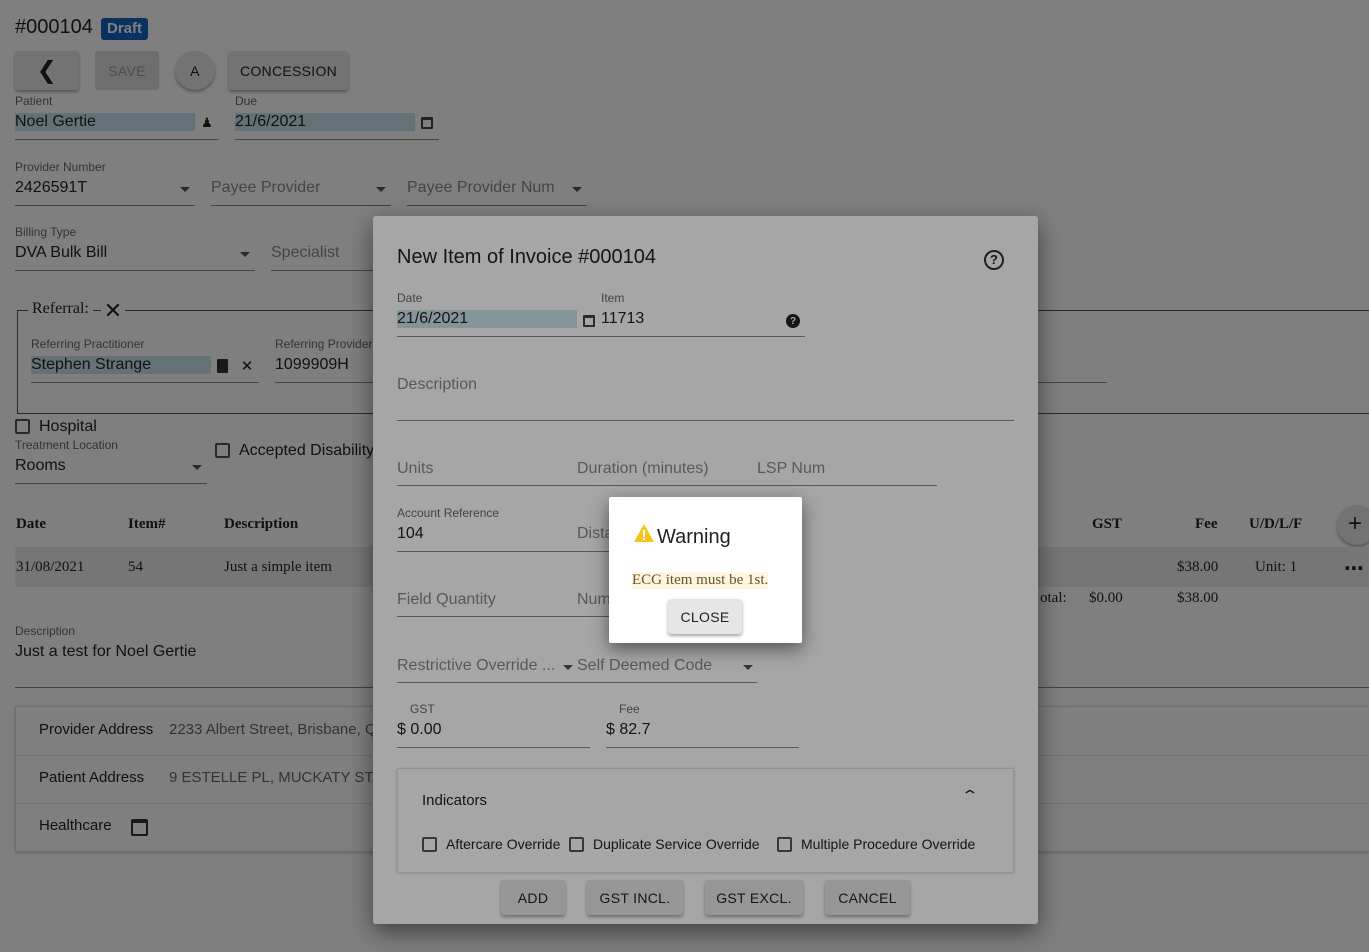  What do you see at coordinates (705, 616) in the screenshot?
I see `close-button: CLOSE` at bounding box center [705, 616].